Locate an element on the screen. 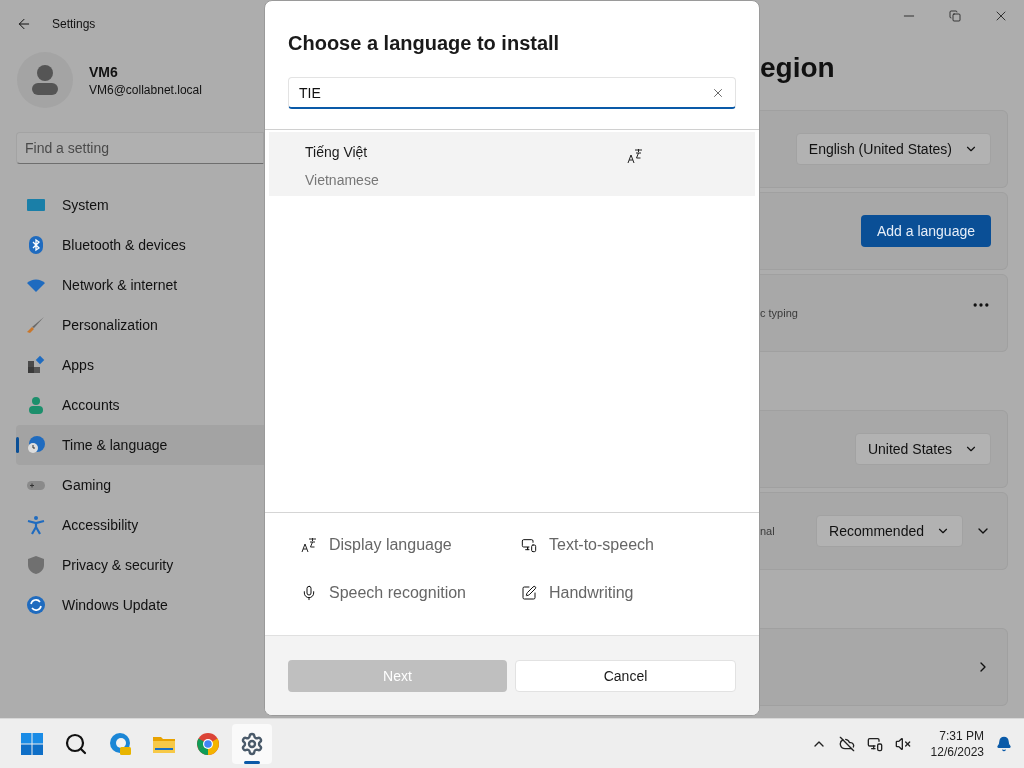  search-icon is located at coordinates (76, 743).